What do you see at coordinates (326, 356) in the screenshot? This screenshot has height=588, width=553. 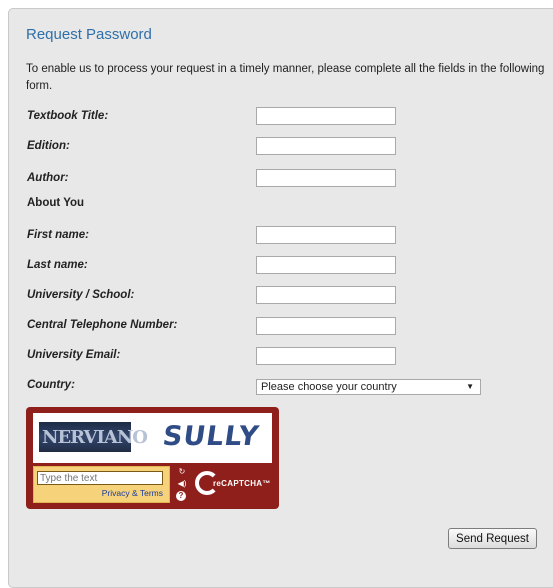 I see `email-field` at bounding box center [326, 356].